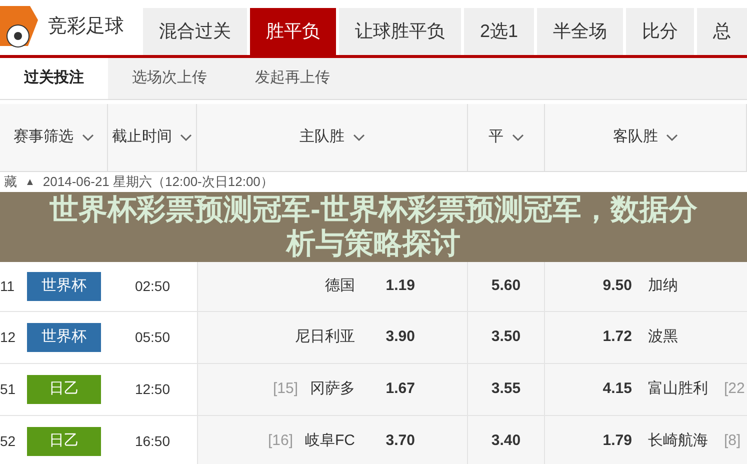 The width and height of the screenshot is (747, 464). What do you see at coordinates (506, 389) in the screenshot?
I see `odds-value: 3.55` at bounding box center [506, 389].